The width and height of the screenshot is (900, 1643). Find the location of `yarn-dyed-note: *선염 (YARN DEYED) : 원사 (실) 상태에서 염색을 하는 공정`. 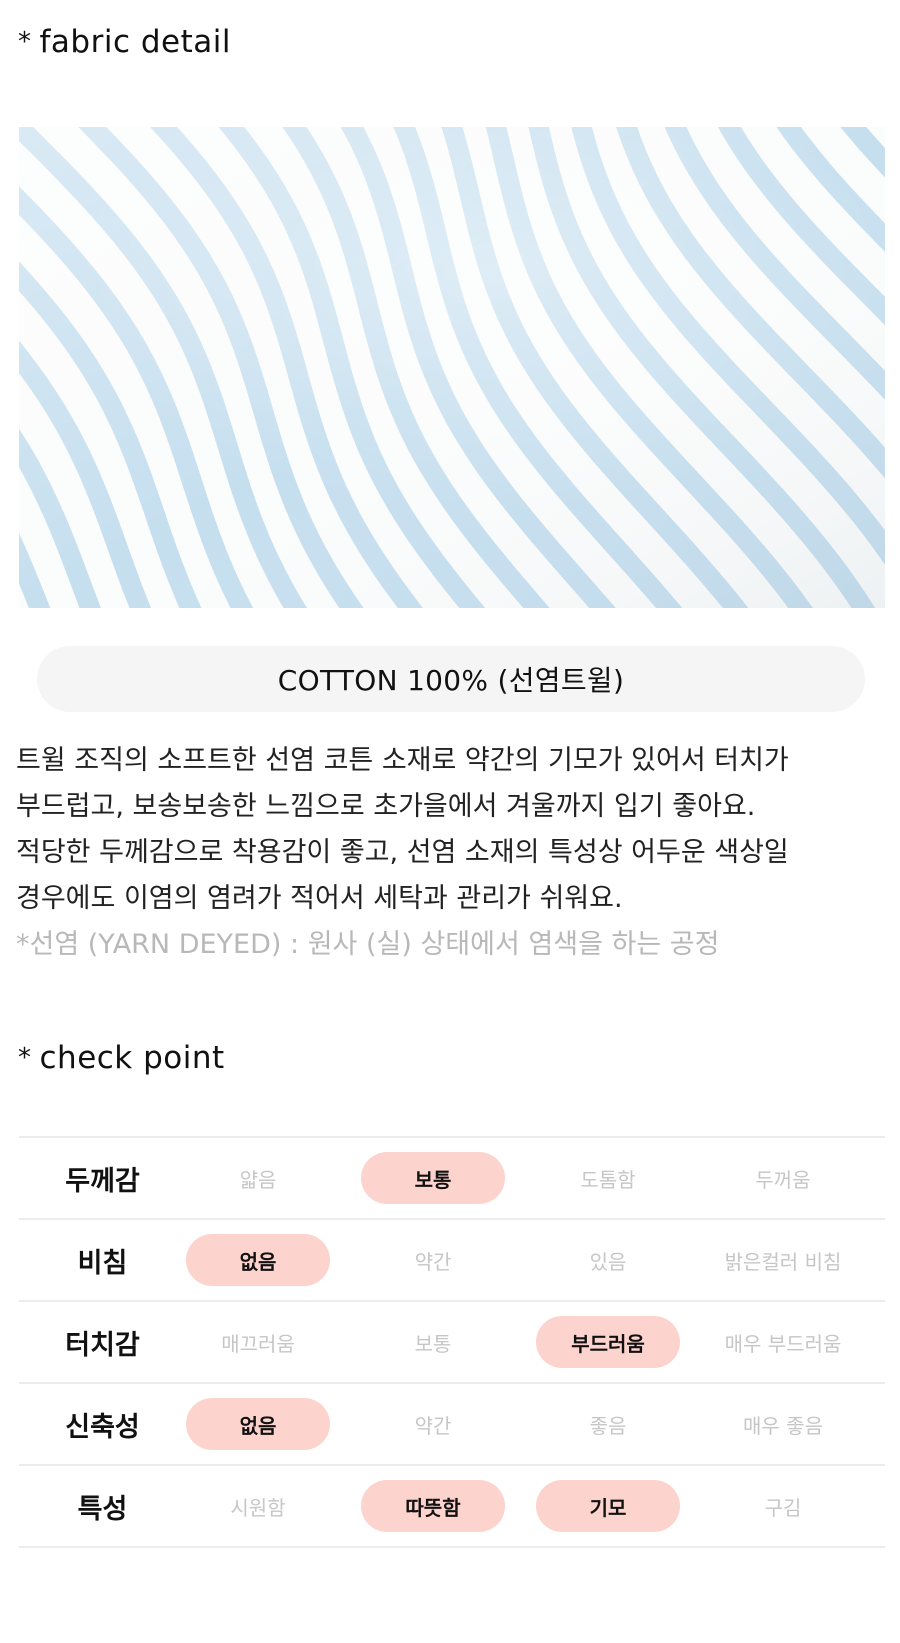

yarn-dyed-note: *선염 (YARN DEYED) : 원사 (실) 상태에서 염색을 하는 공정 is located at coordinates (368, 944).